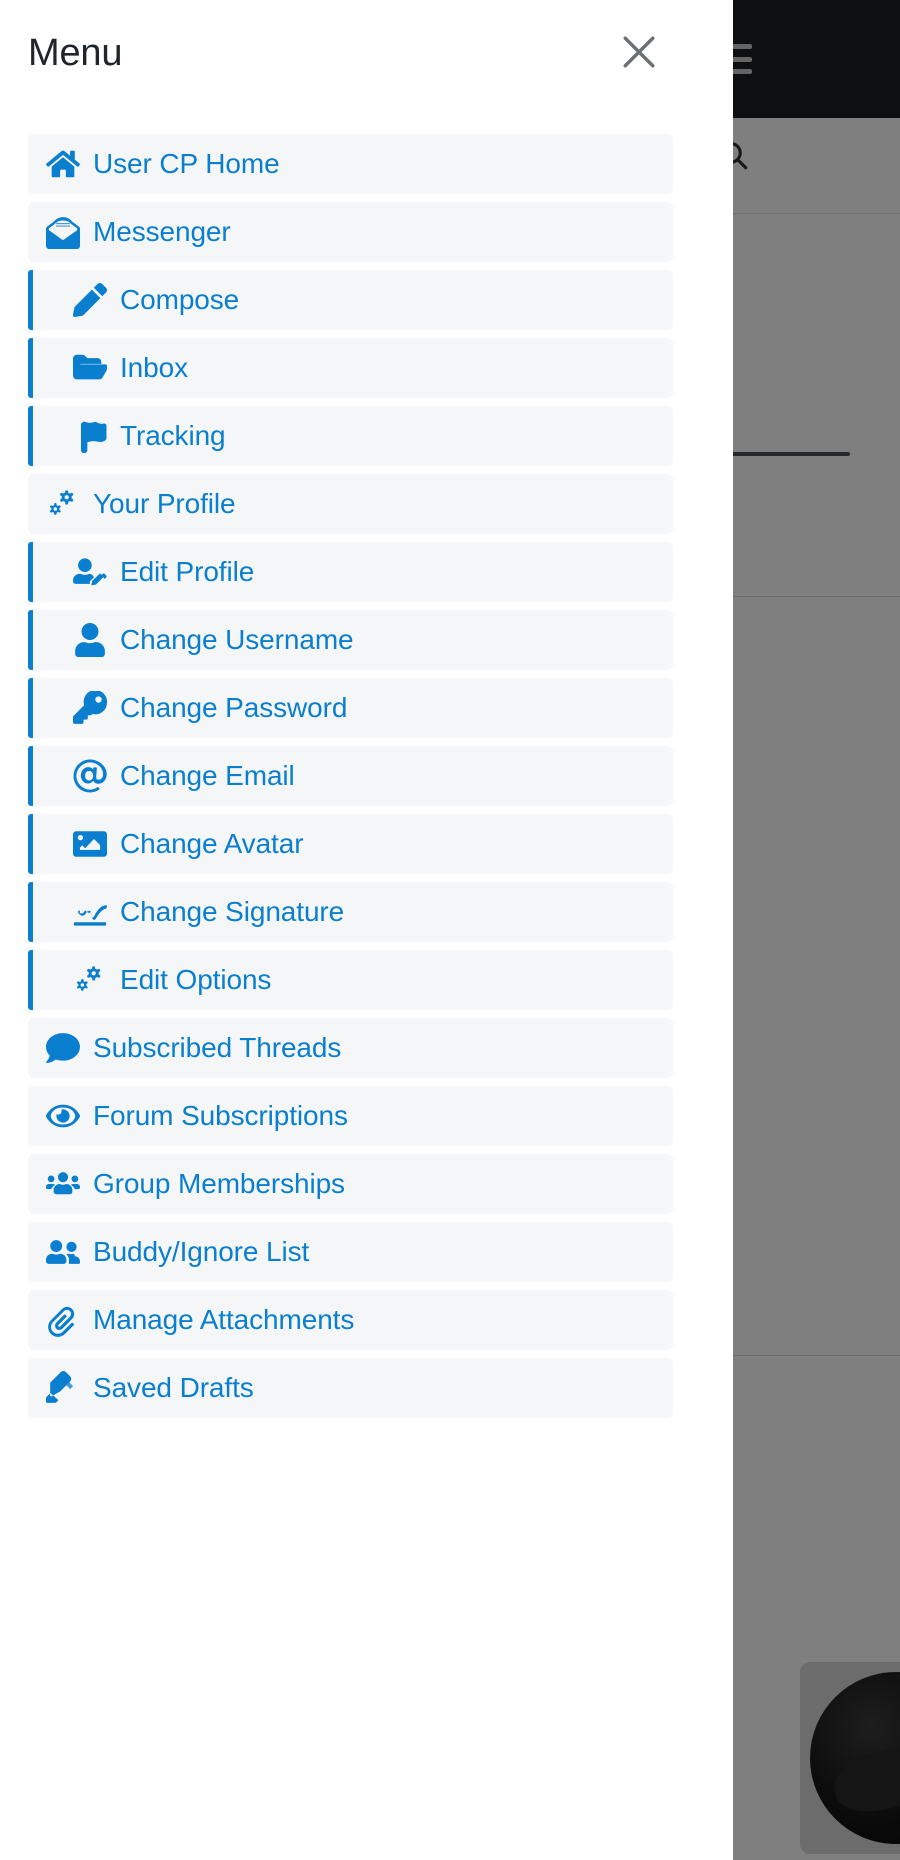  Describe the element at coordinates (350, 572) in the screenshot. I see `menu-item-edit-profile: Edit Profile` at that location.